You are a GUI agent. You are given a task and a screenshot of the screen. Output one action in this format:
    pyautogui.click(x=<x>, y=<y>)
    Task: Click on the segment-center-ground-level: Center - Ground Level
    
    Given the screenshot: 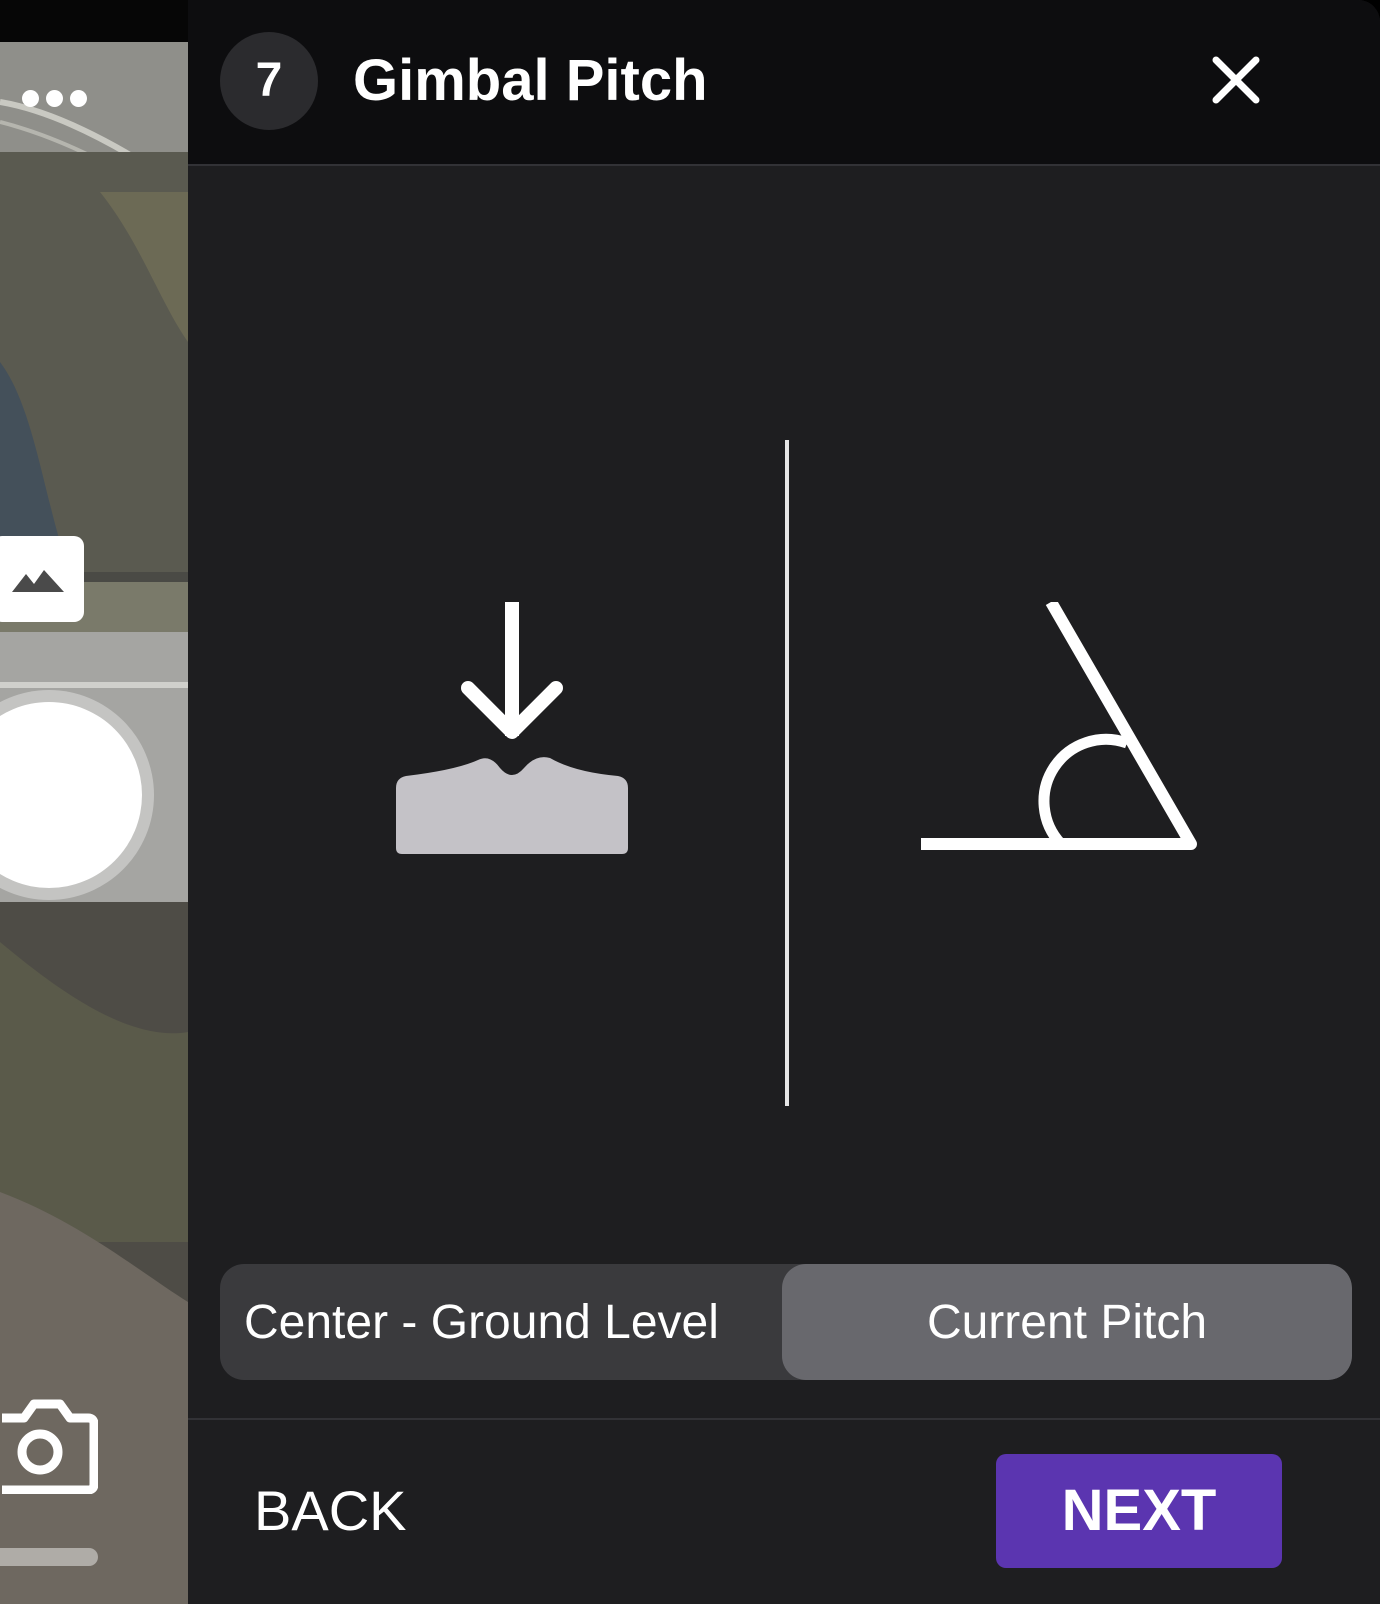 What is the action you would take?
    pyautogui.click(x=501, y=1322)
    